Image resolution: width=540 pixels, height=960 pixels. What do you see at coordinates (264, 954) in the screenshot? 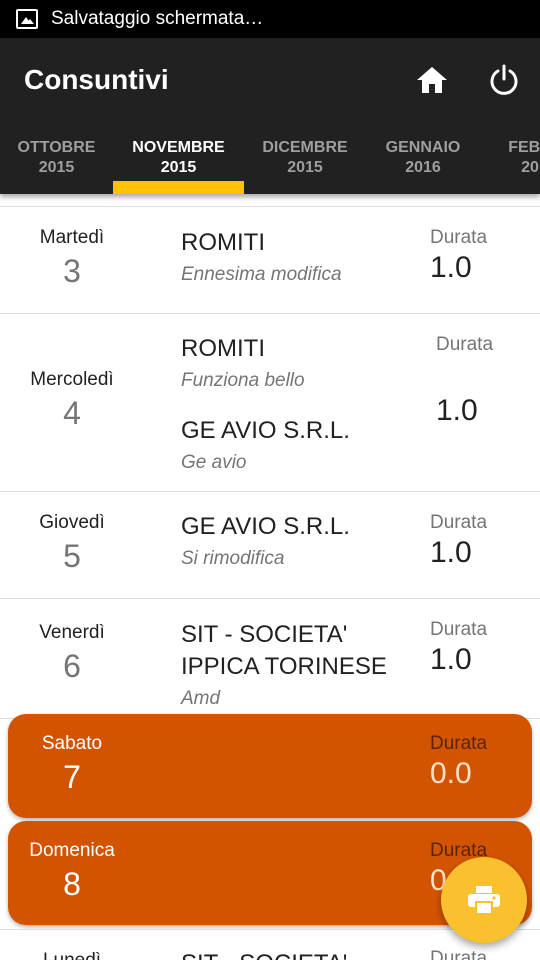
I see `client-name: SIT - SOCIETA'` at bounding box center [264, 954].